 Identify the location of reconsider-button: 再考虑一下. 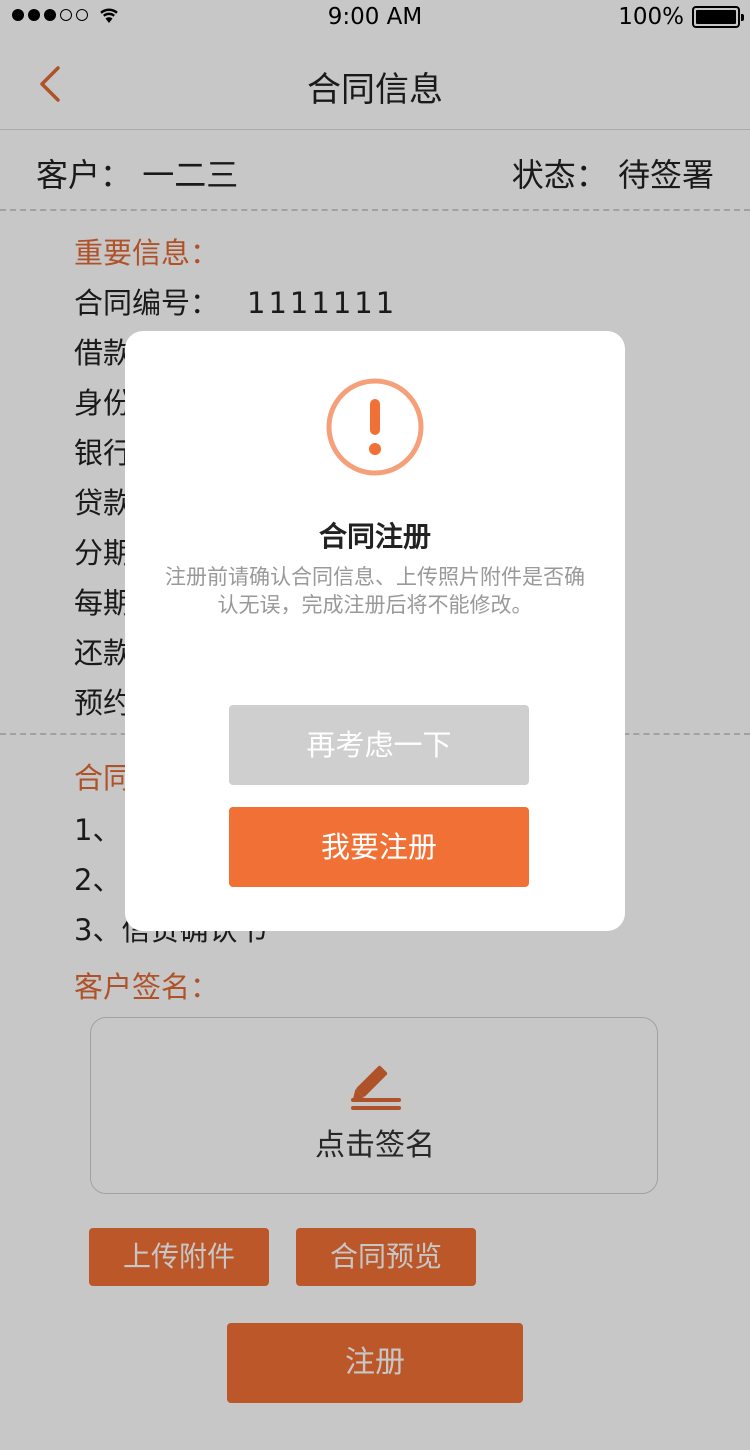
(379, 745).